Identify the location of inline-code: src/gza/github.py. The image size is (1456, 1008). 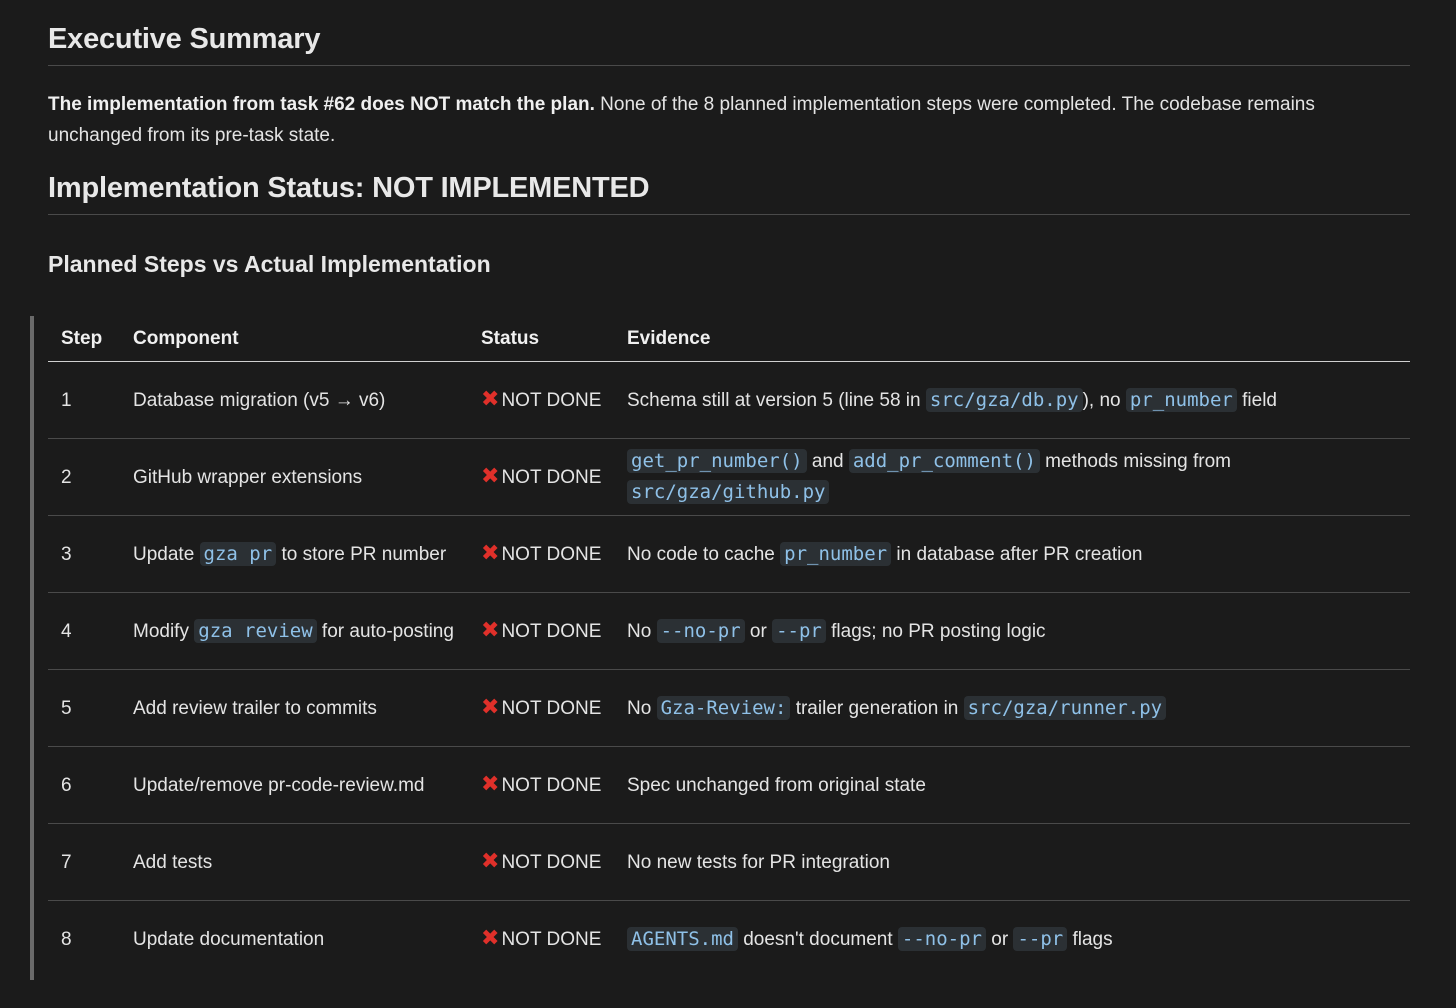
(728, 492).